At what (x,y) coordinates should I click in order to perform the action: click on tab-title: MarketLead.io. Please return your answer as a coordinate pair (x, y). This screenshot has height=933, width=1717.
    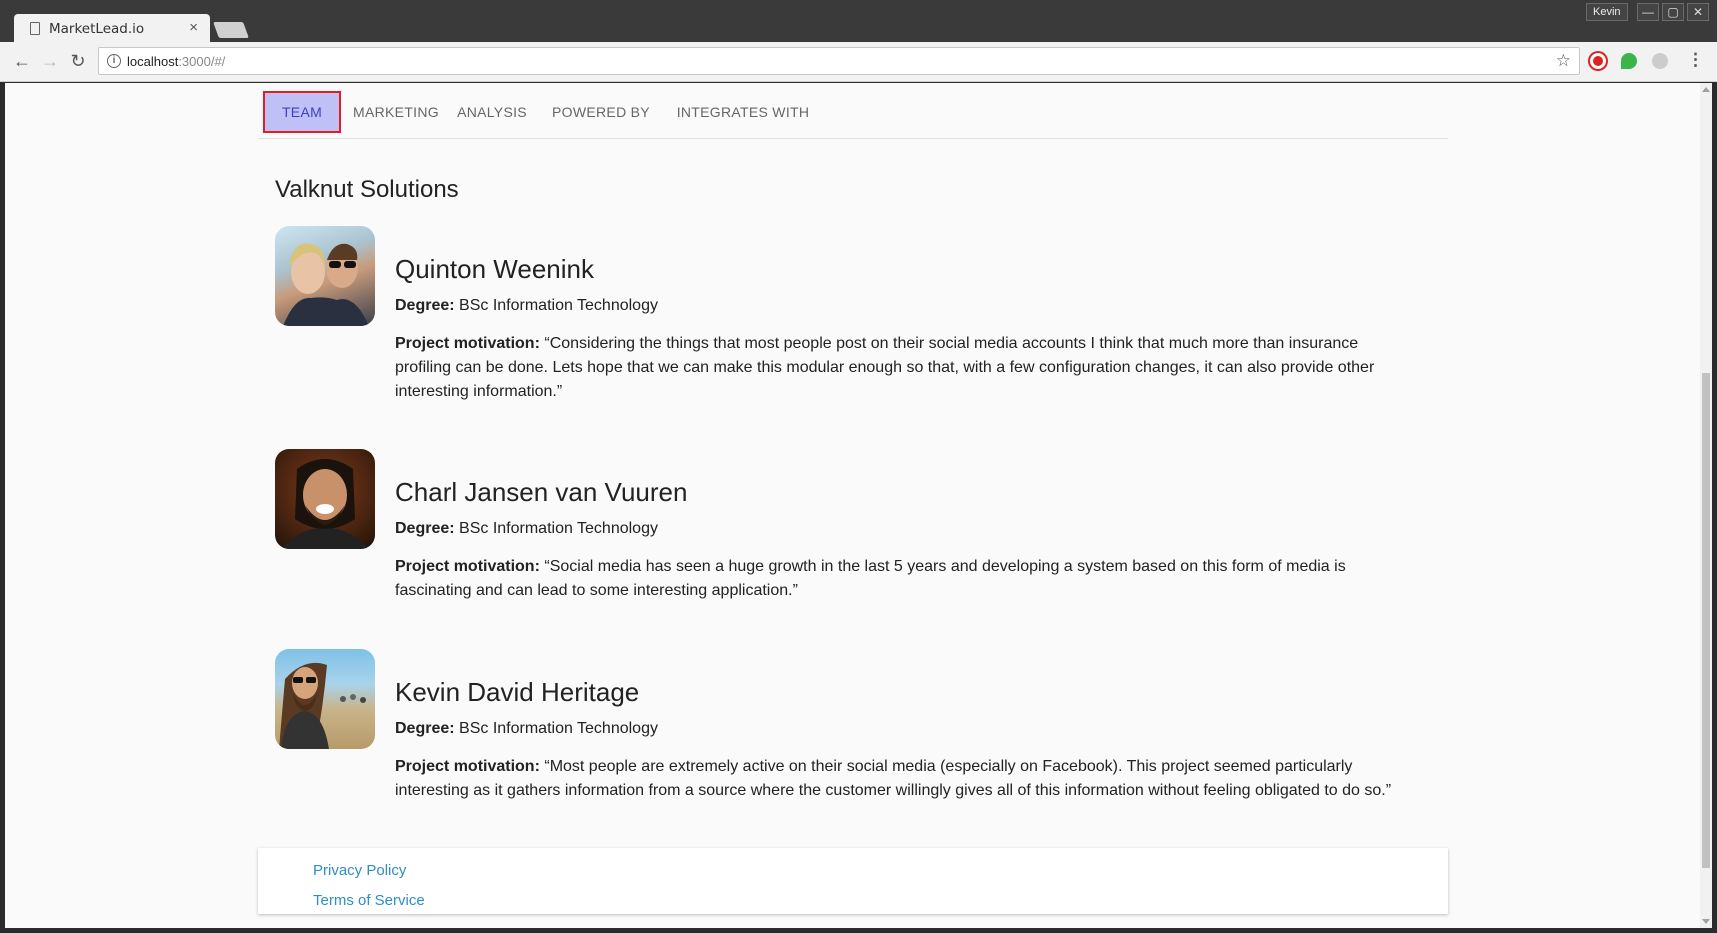
    Looking at the image, I should click on (97, 29).